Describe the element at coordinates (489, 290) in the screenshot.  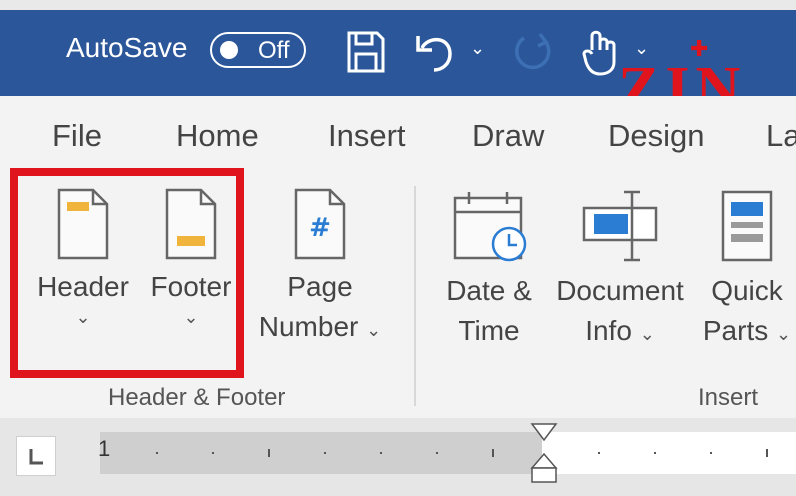
I see `date-time-label-line1: Date &` at that location.